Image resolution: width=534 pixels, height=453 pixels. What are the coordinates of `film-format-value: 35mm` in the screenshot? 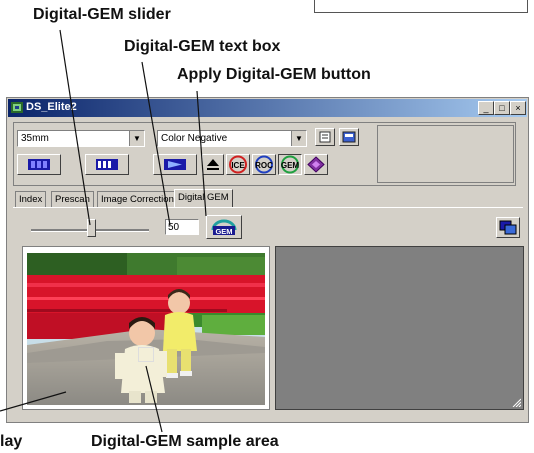 It's located at (35, 138).